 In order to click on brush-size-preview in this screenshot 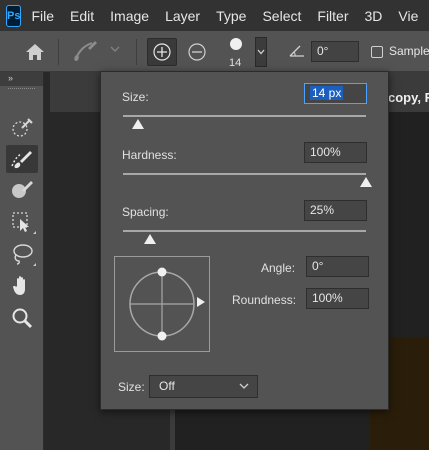, I will do `click(236, 44)`.